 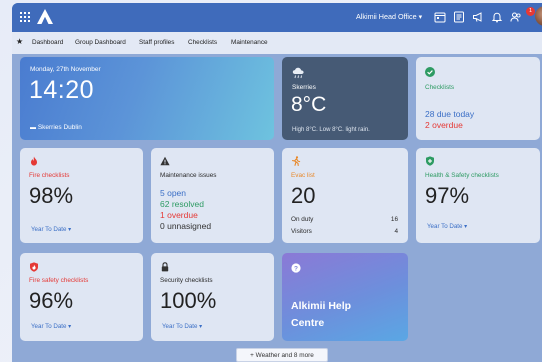 What do you see at coordinates (34, 267) in the screenshot?
I see `fire-shield-icon` at bounding box center [34, 267].